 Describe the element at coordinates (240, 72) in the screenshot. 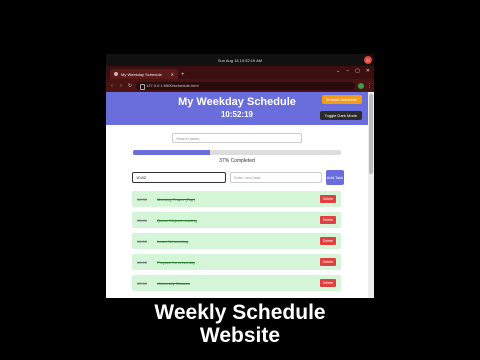

I see `browser-tab-strip: My Weekday Schedule ✕ + ⌄ – ▢ ✕` at that location.